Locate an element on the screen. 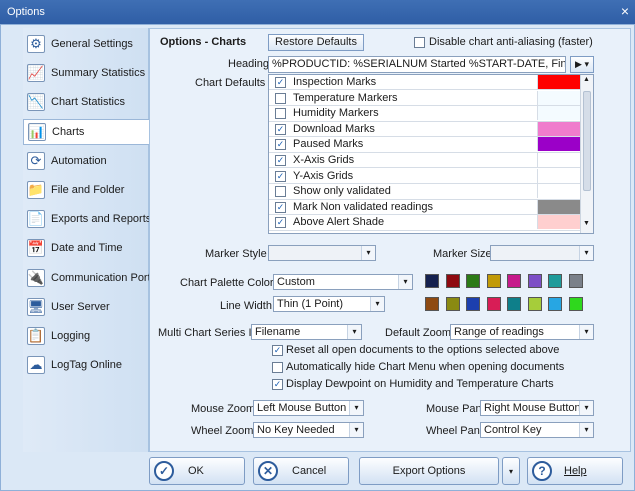  sidebar-item-user-server: 🖥 User Server is located at coordinates (86, 307).